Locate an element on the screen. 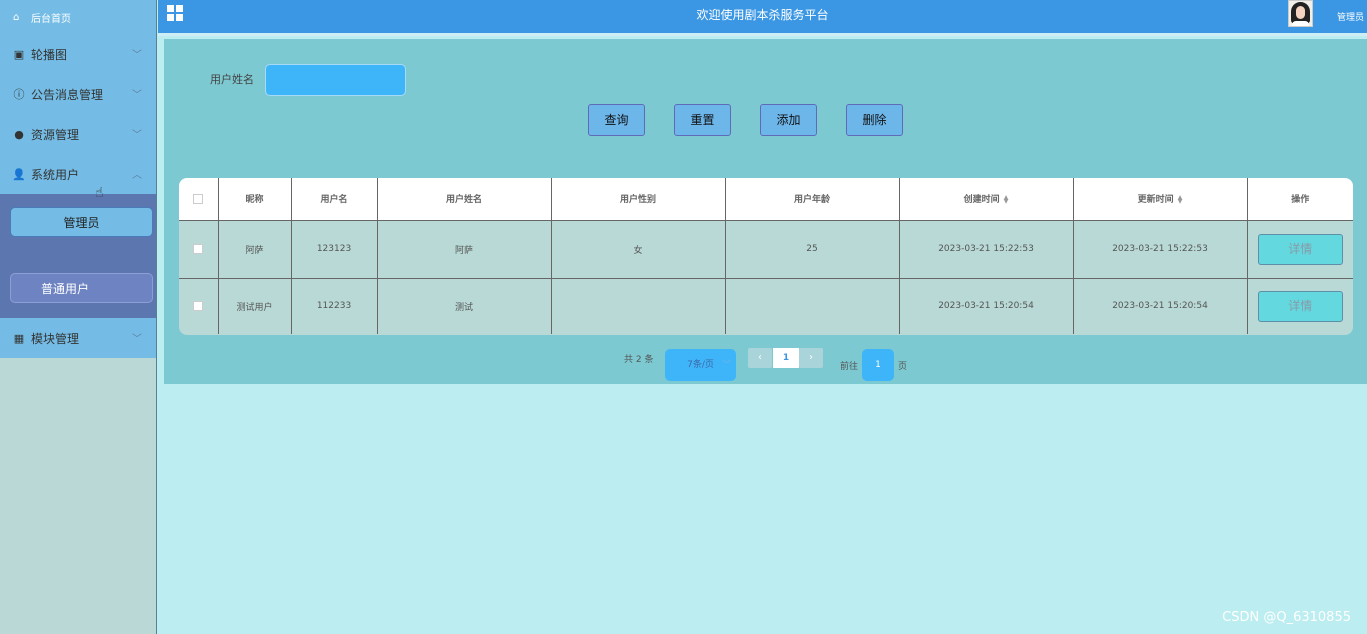  prev-page-button: ‹ is located at coordinates (760, 358).